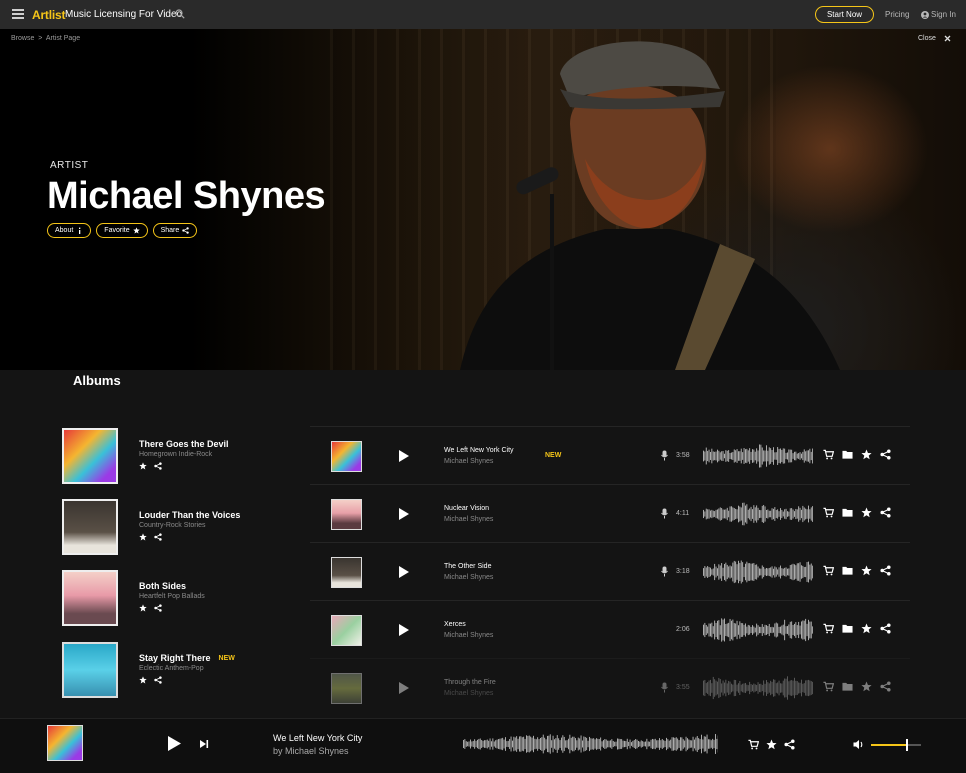  Describe the element at coordinates (590, 744) in the screenshot. I see `player-waveform` at that location.